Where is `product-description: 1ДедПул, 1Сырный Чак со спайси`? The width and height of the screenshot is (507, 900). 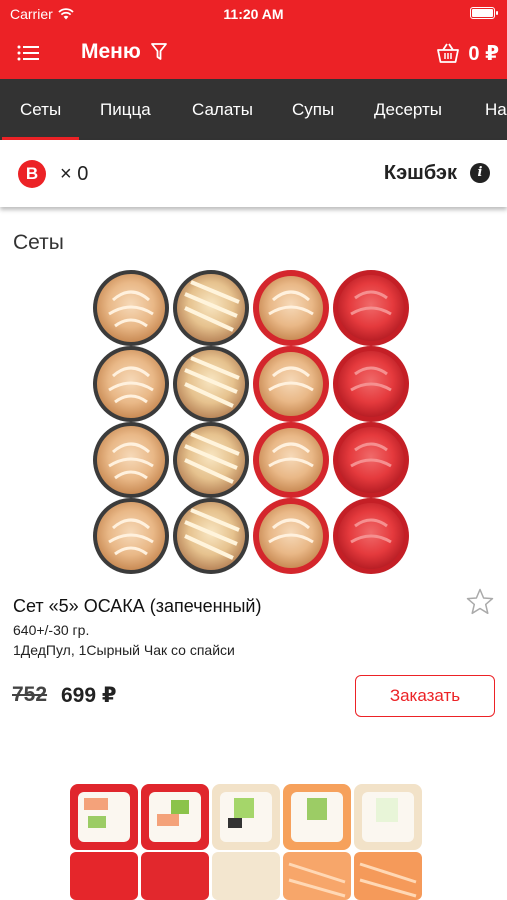 product-description: 1ДедПул, 1Сырный Чак со спайси is located at coordinates (124, 650).